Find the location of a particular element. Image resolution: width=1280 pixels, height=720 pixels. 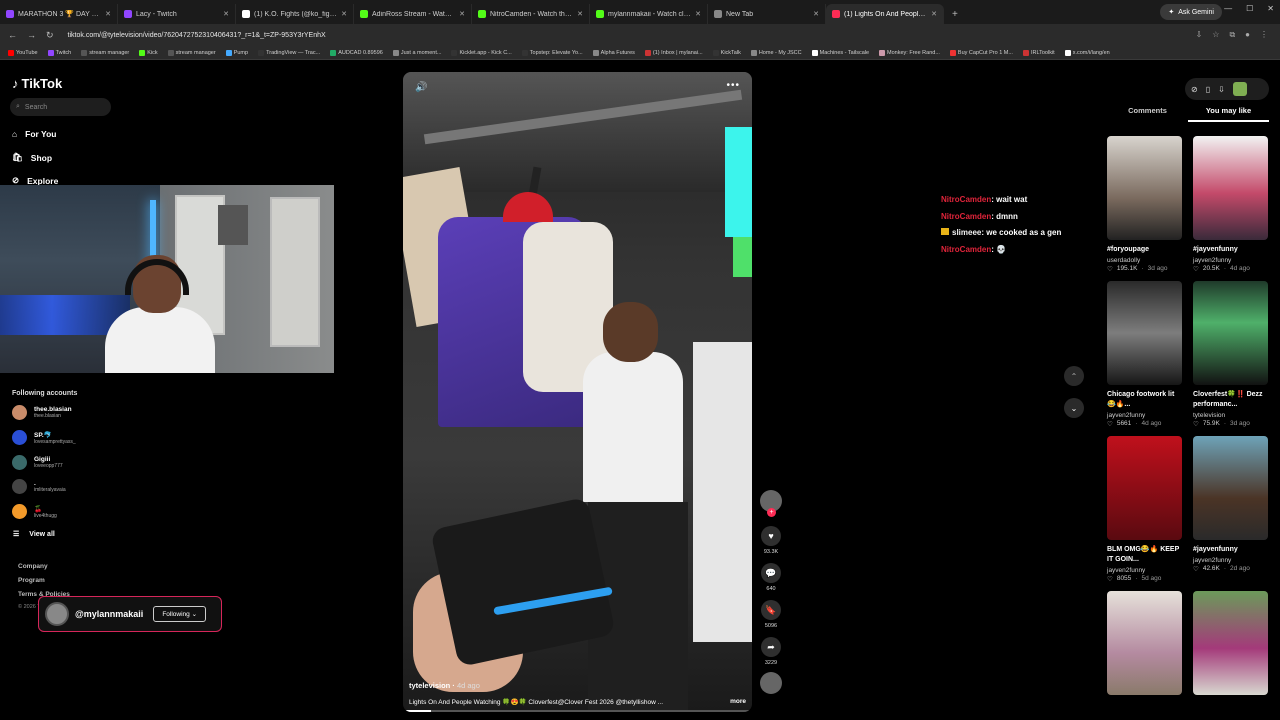

bookmark-item: Alpha Futures is located at coordinates (613, 52).